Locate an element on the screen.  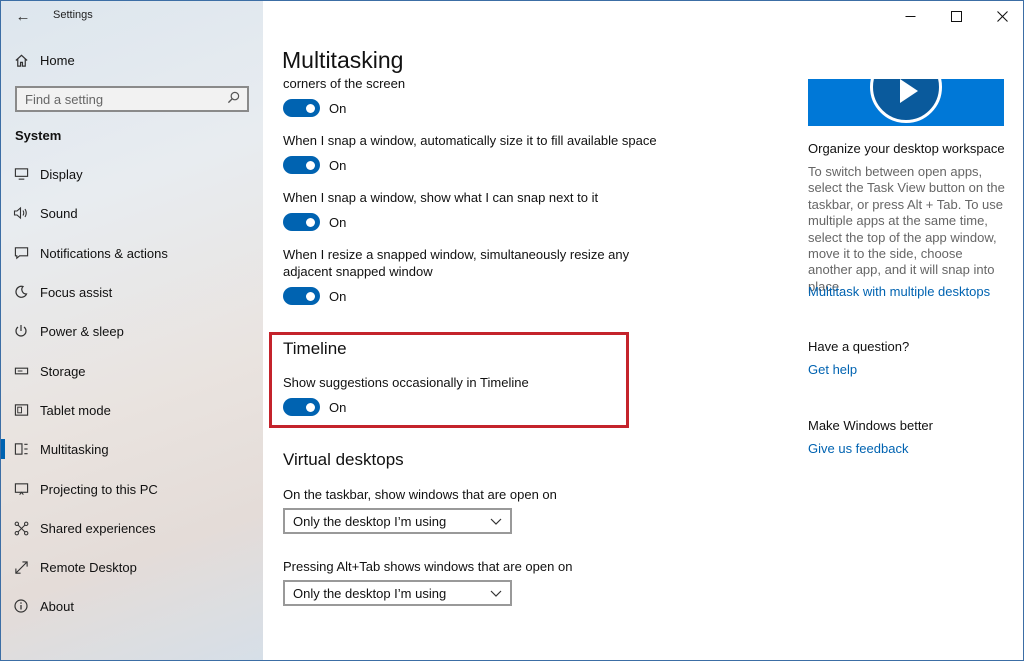
minimize-icon is located at coordinates (910, 16).